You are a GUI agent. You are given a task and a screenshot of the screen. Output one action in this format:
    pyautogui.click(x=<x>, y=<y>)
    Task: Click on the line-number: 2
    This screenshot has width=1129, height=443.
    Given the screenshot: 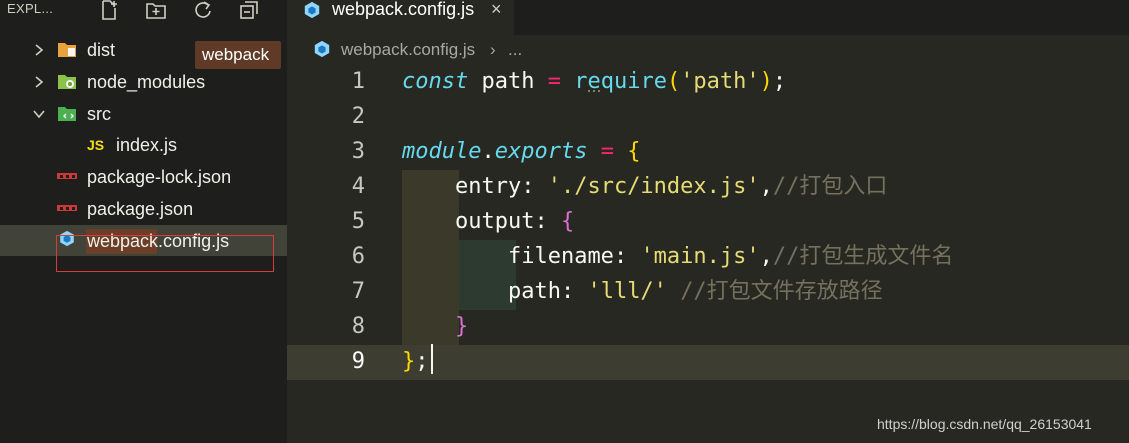 What is the action you would take?
    pyautogui.click(x=358, y=116)
    